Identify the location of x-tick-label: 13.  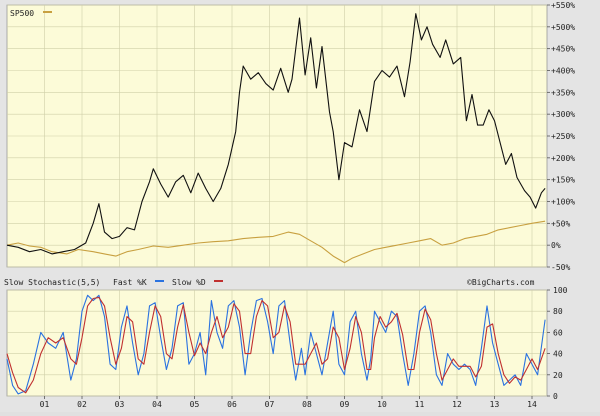
(495, 404).